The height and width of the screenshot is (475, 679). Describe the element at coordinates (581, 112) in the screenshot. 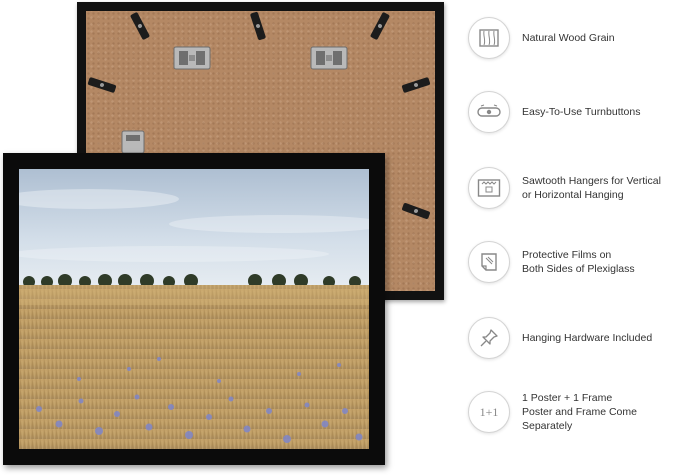

I see `feature-label: Easy-To-Use Turnbuttons` at that location.